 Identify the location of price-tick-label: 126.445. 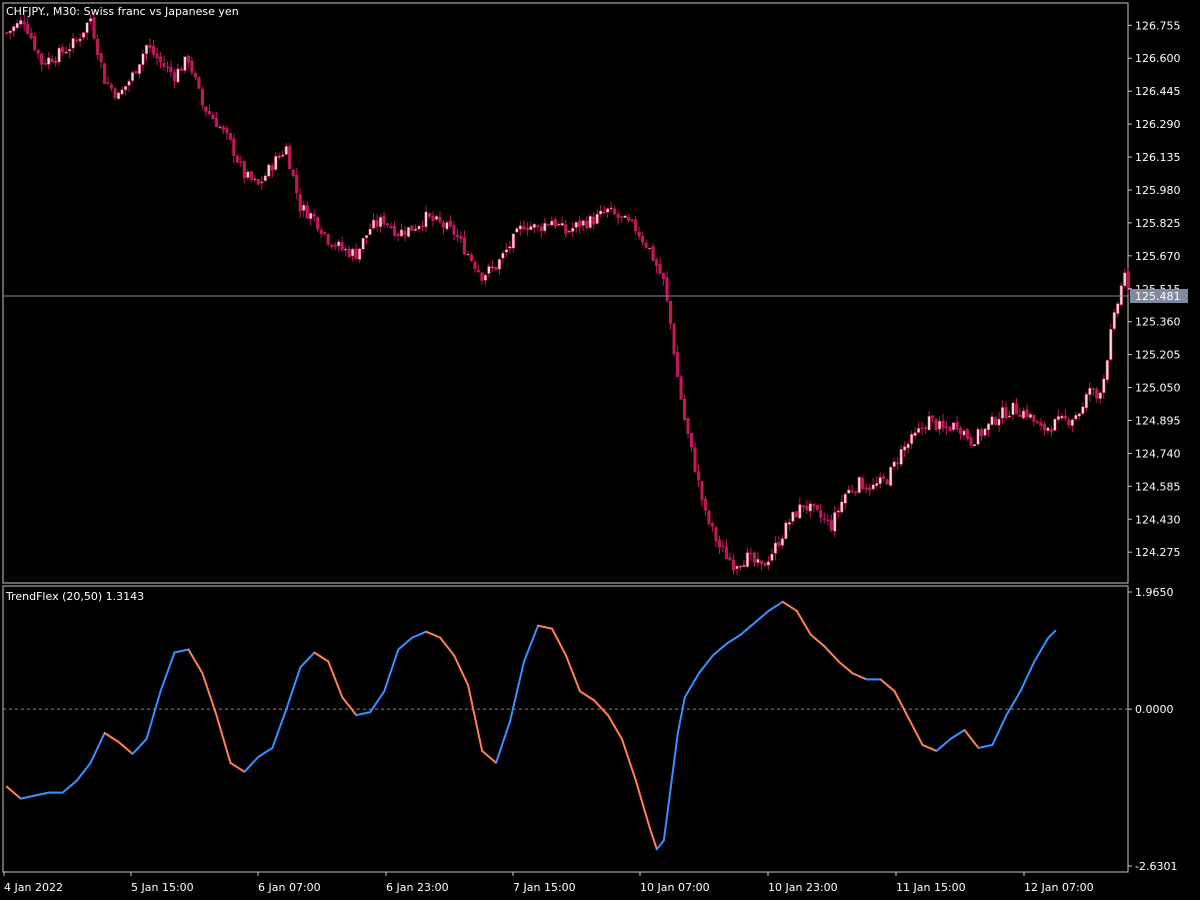
(1158, 91).